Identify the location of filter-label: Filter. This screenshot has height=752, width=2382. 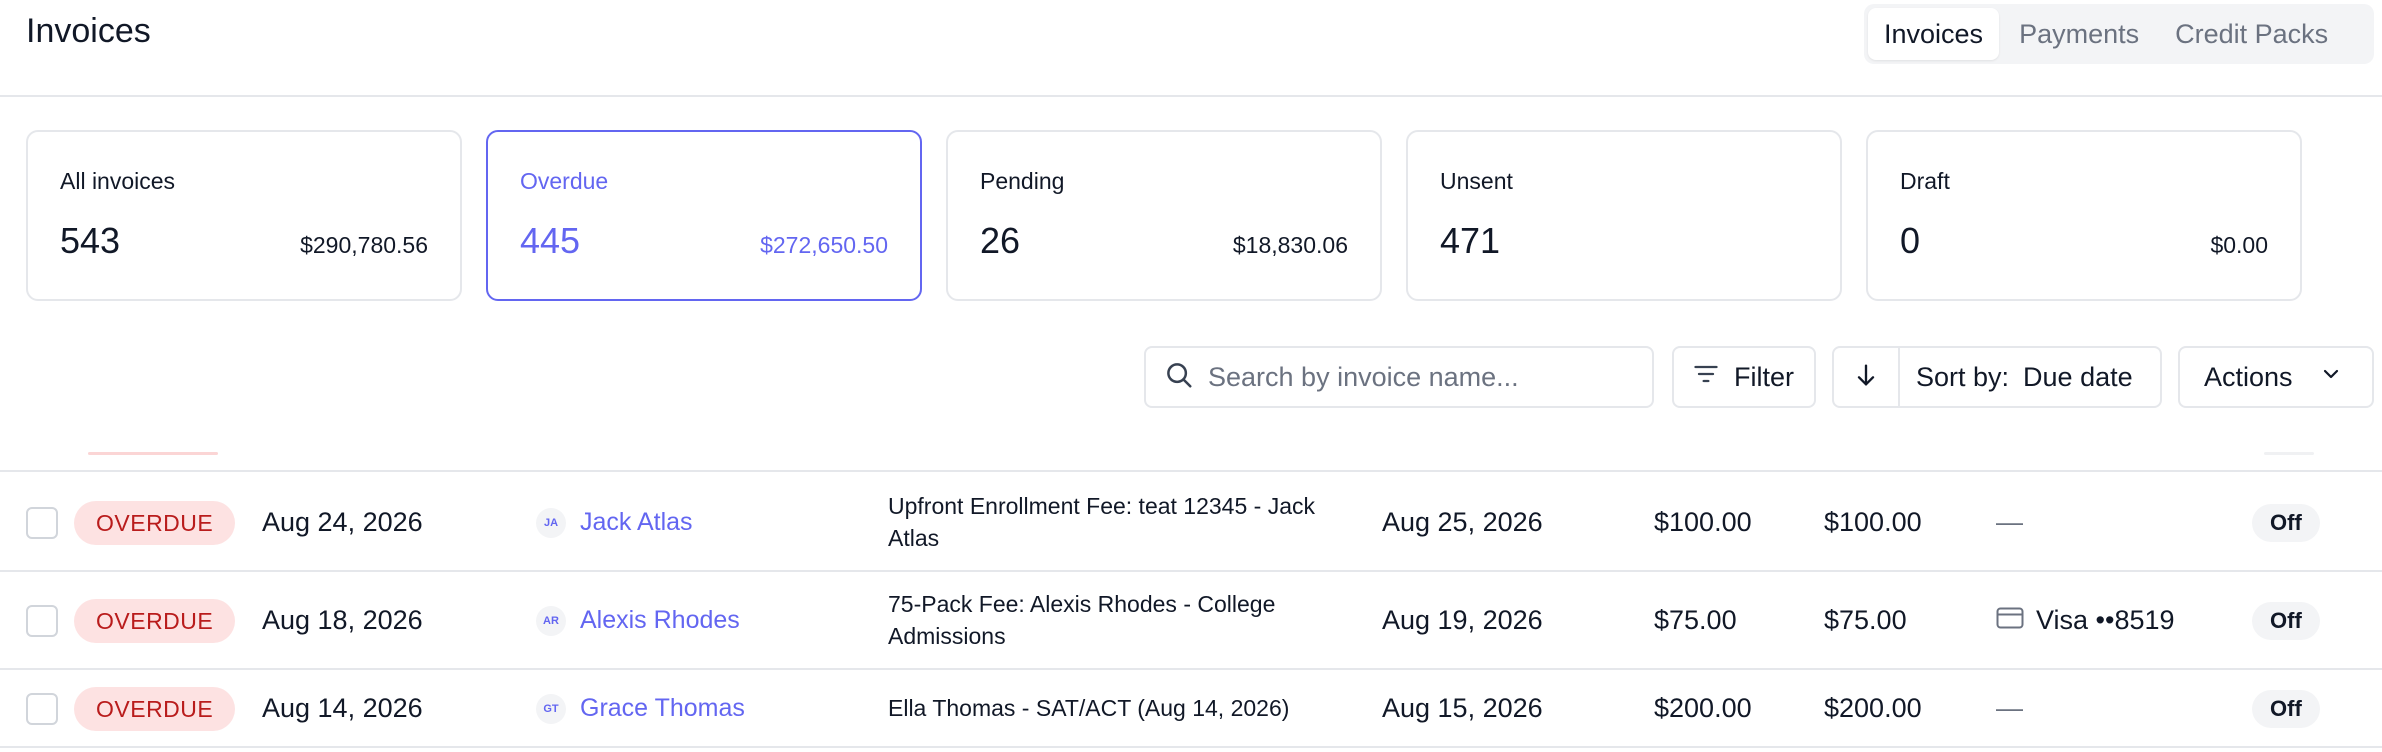
(1764, 376).